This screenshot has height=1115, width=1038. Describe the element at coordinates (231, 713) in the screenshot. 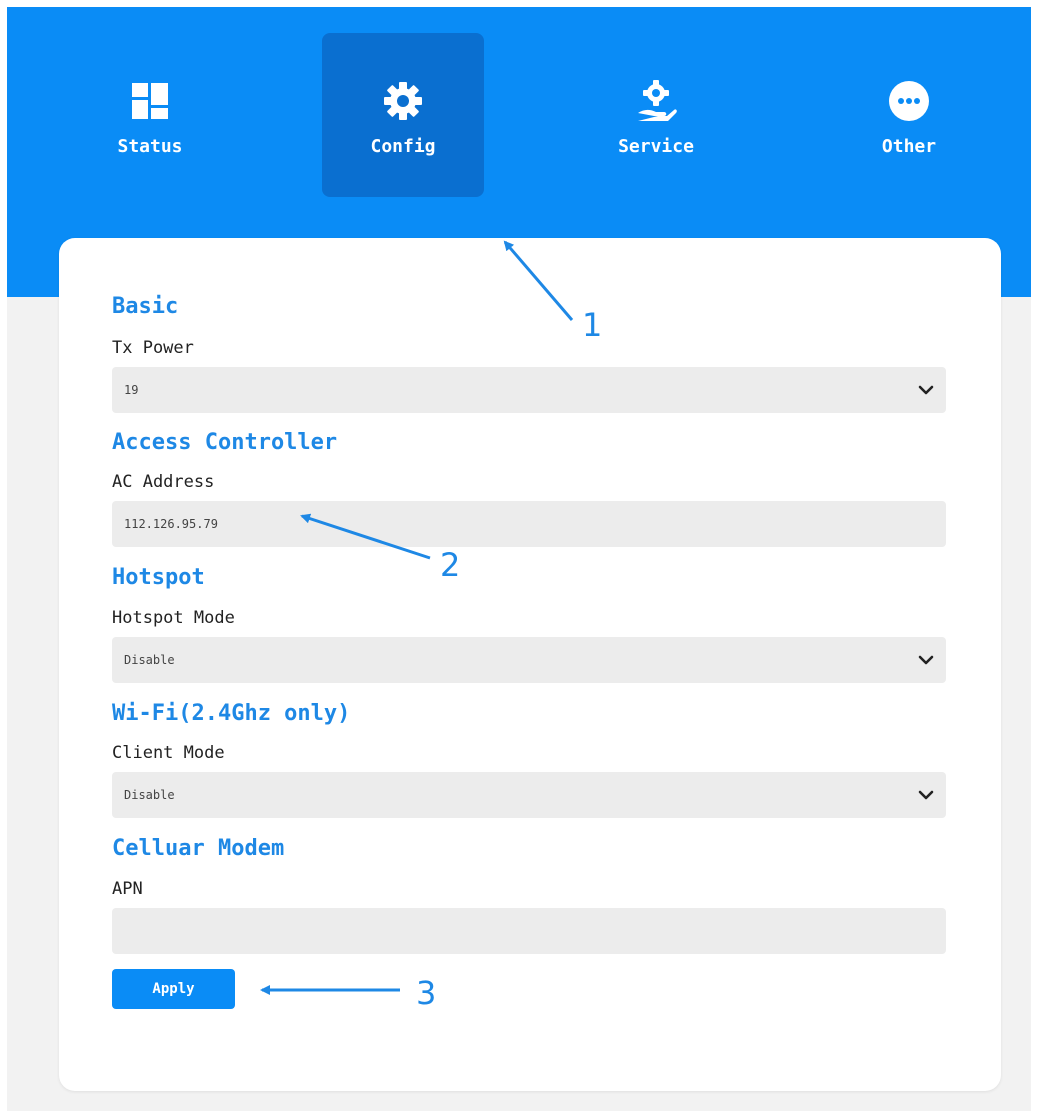

I see `section-title-wifi: Wi-Fi(2.4Ghz only)` at that location.